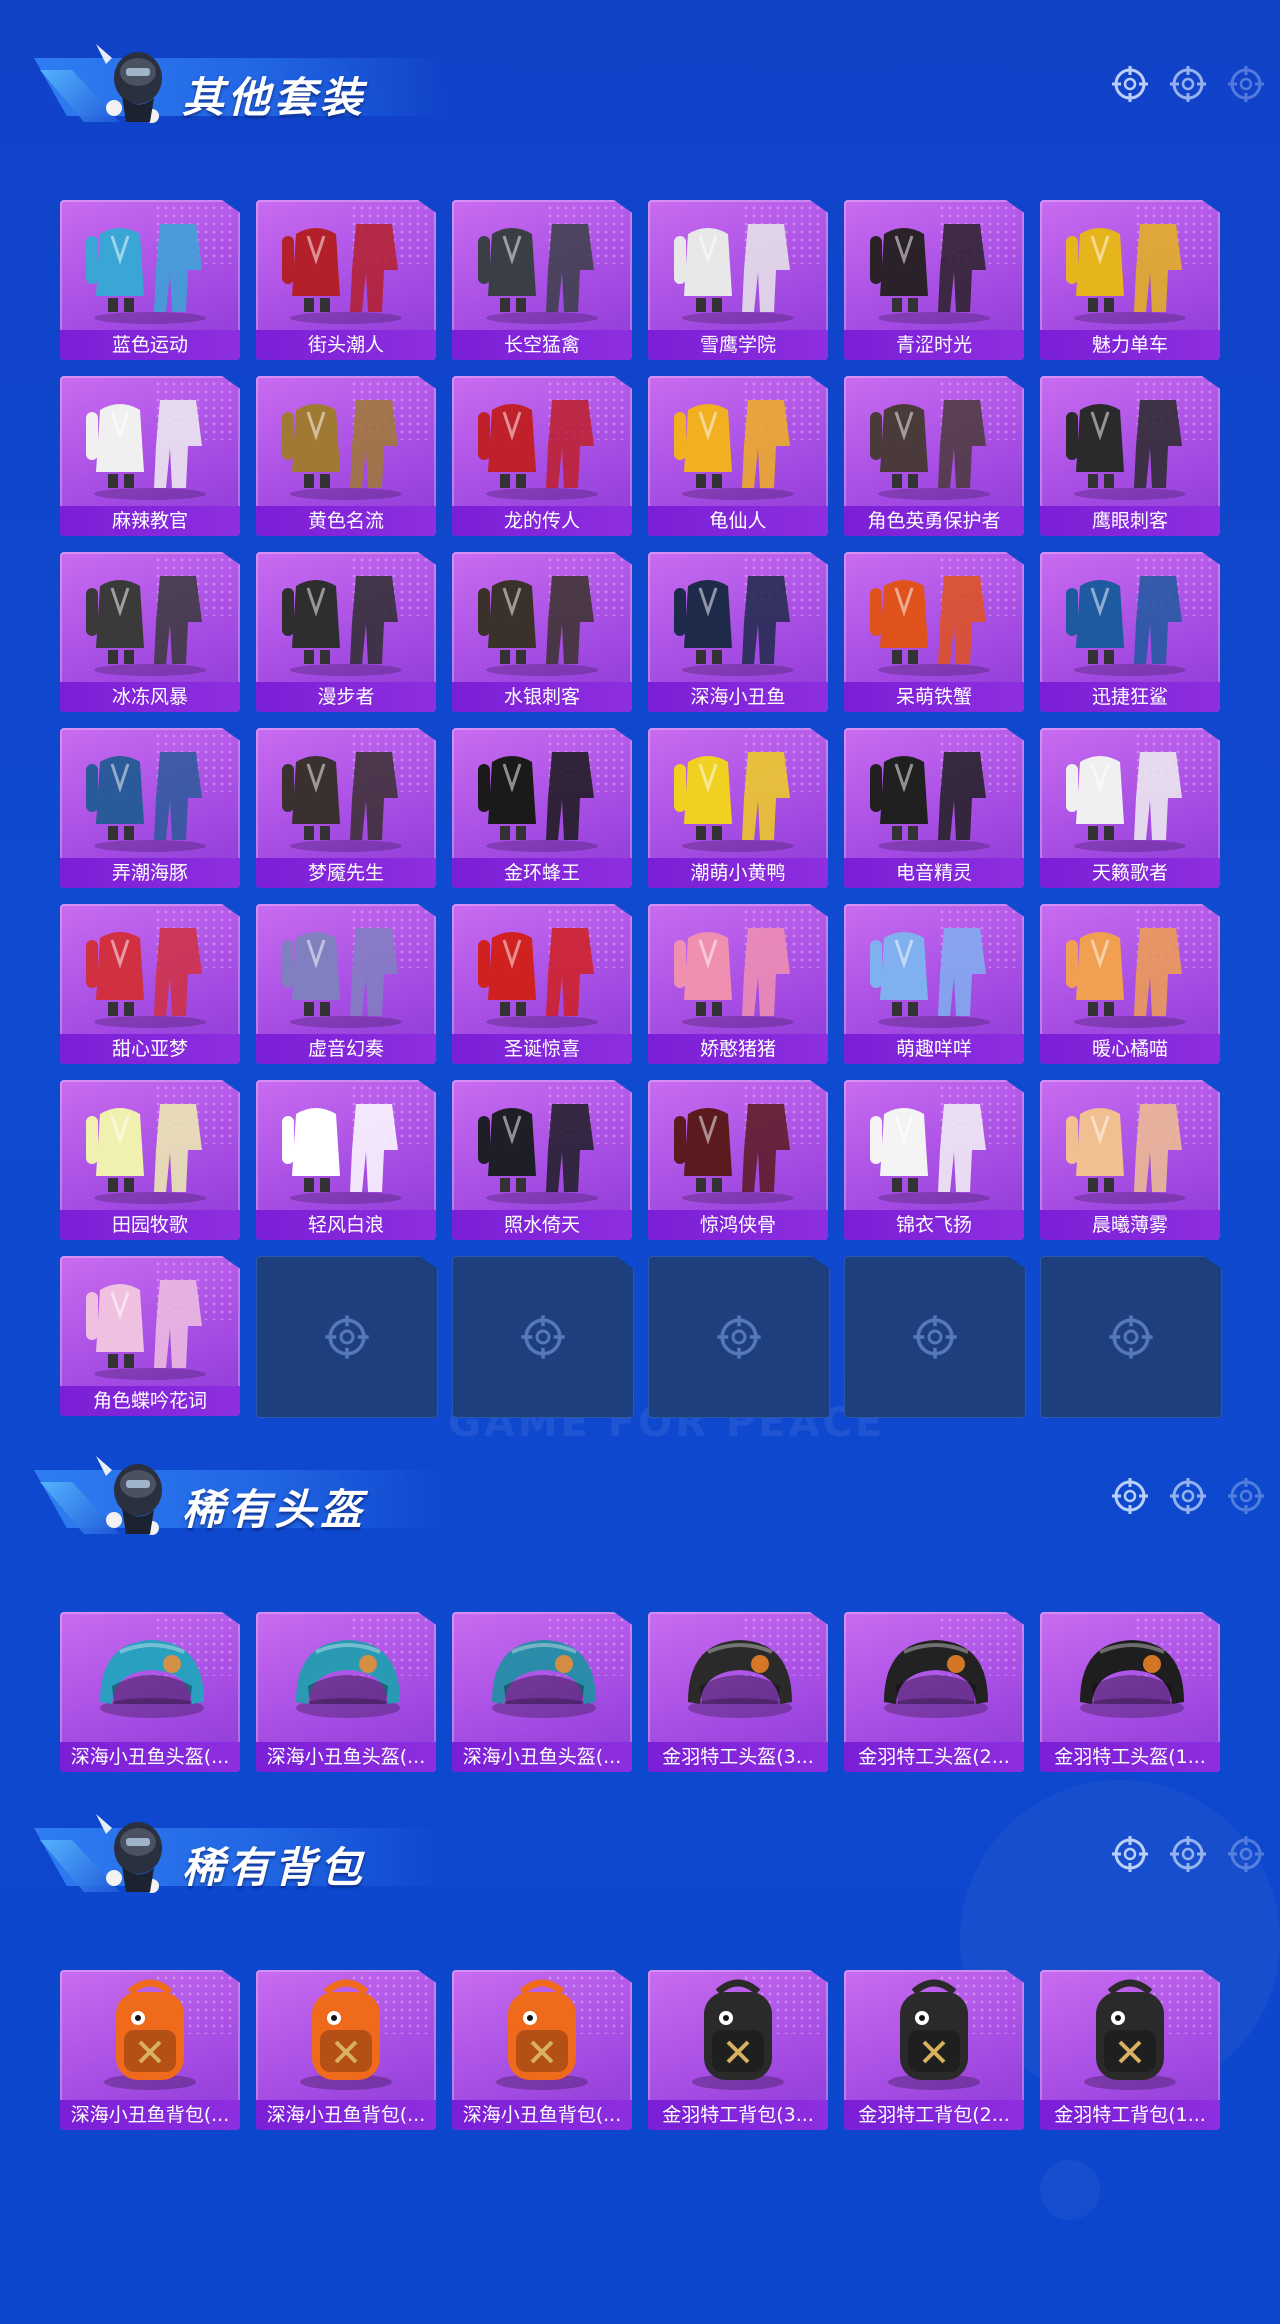 Image resolution: width=1280 pixels, height=2324 pixels. What do you see at coordinates (934, 456) in the screenshot?
I see `item-card: 角色英勇保护者` at bounding box center [934, 456].